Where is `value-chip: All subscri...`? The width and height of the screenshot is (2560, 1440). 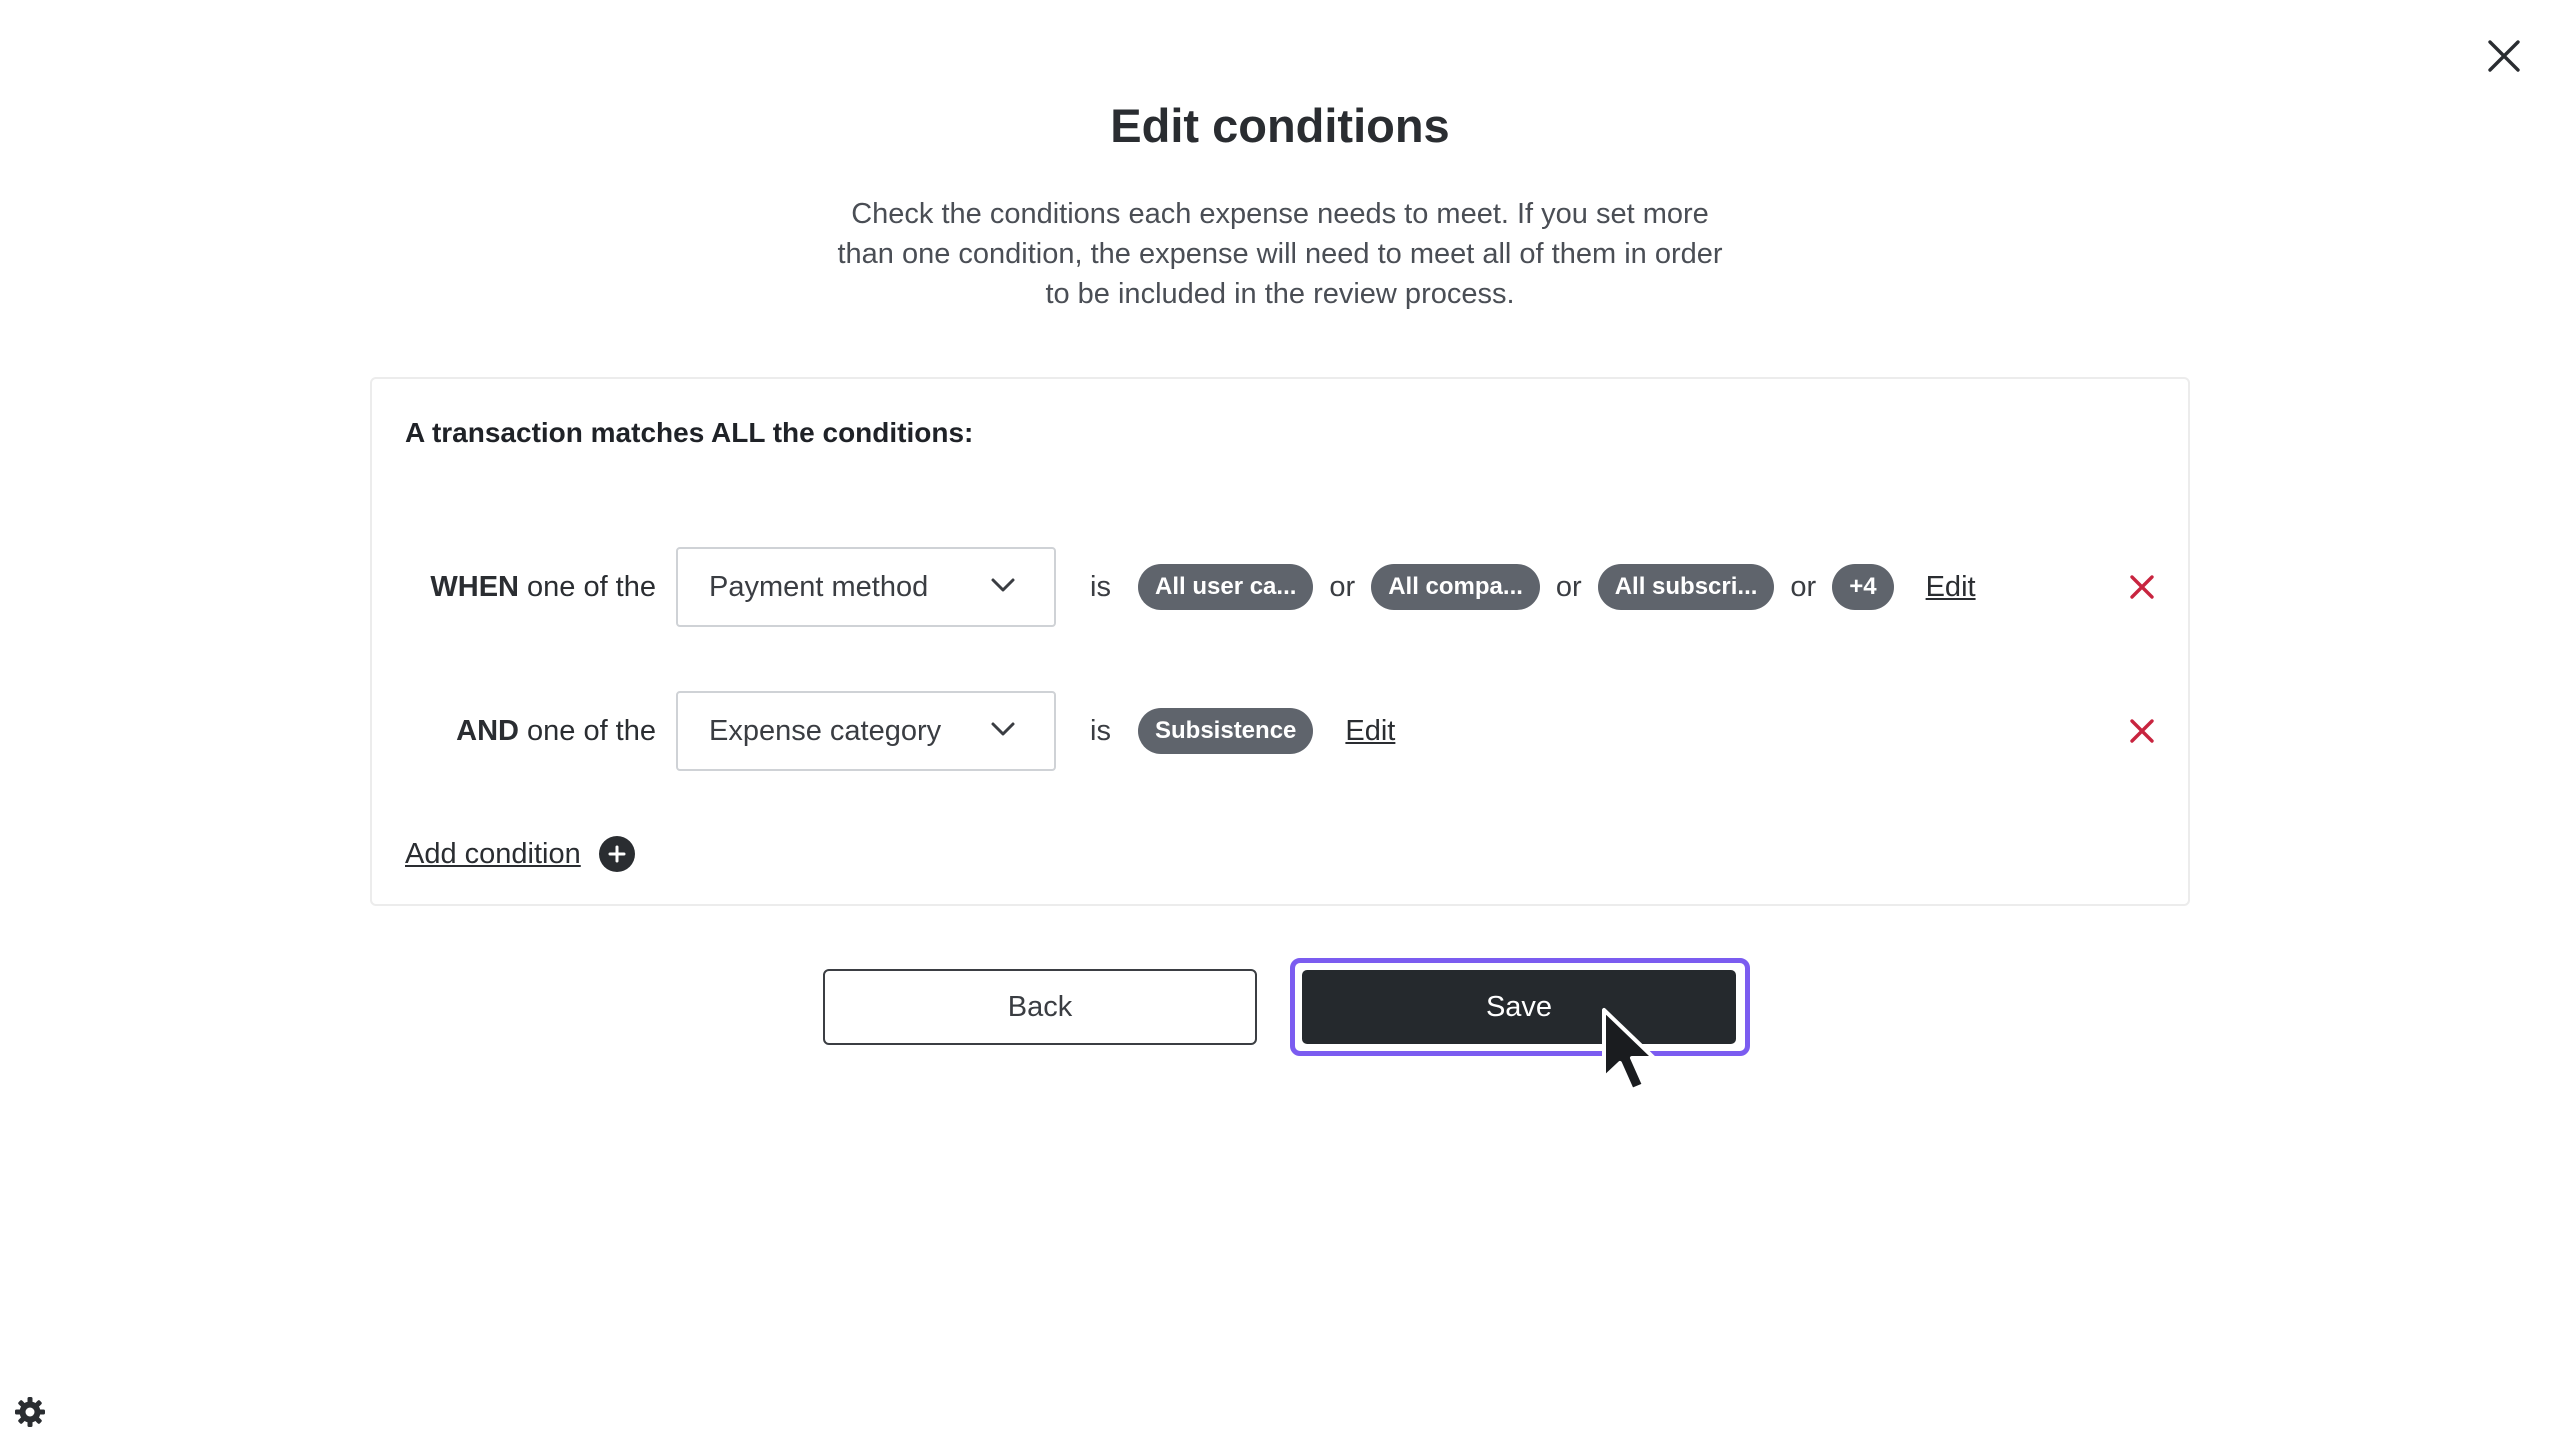
value-chip: All subscri... is located at coordinates (1686, 587).